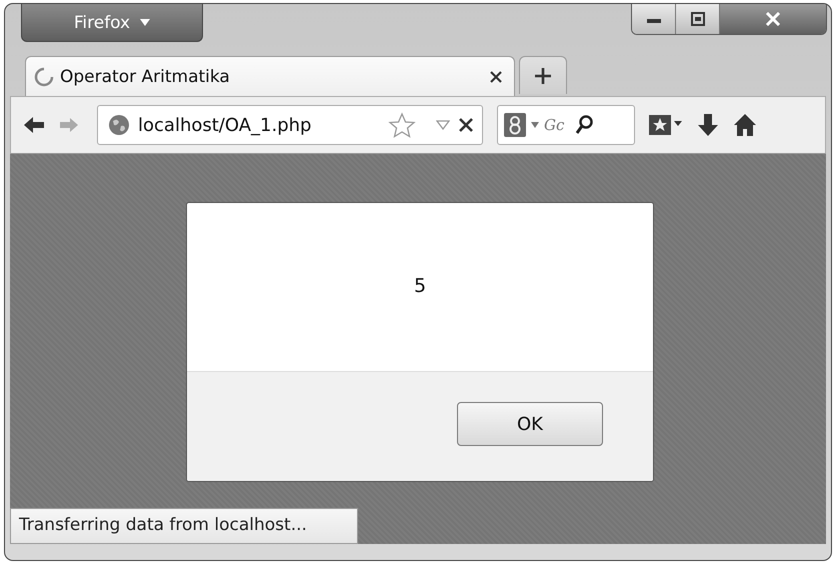 This screenshot has height=570, width=836. I want to click on bookmarks-icon, so click(666, 125).